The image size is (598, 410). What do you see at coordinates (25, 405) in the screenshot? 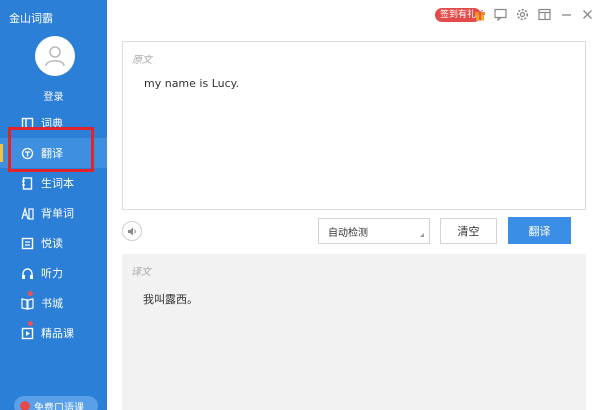
I see `mic-icon` at bounding box center [25, 405].